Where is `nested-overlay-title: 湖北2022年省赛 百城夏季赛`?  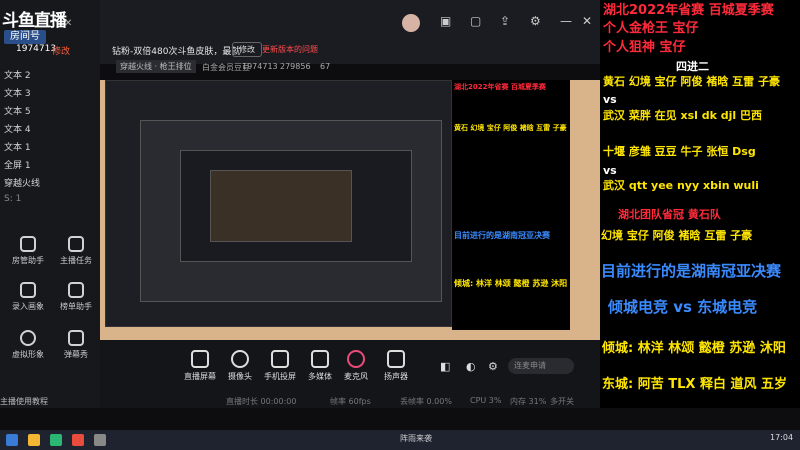 nested-overlay-title: 湖北2022年省赛 百城夏季赛 is located at coordinates (500, 87).